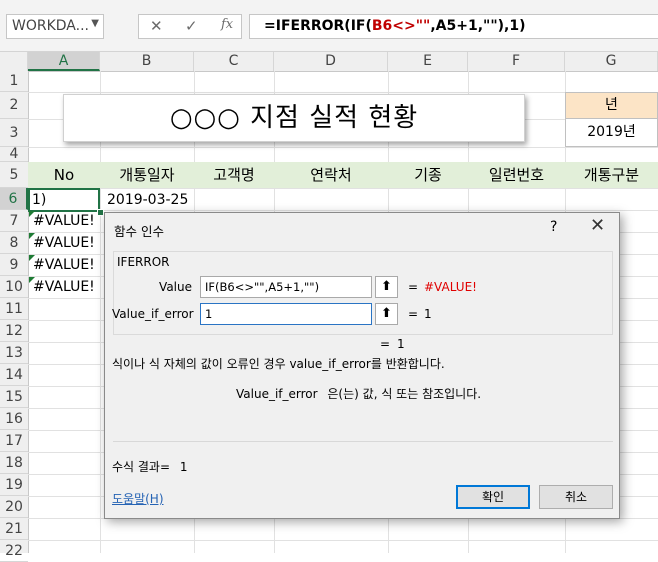 This screenshot has width=658, height=562. I want to click on arg-label-value: Value, so click(175, 287).